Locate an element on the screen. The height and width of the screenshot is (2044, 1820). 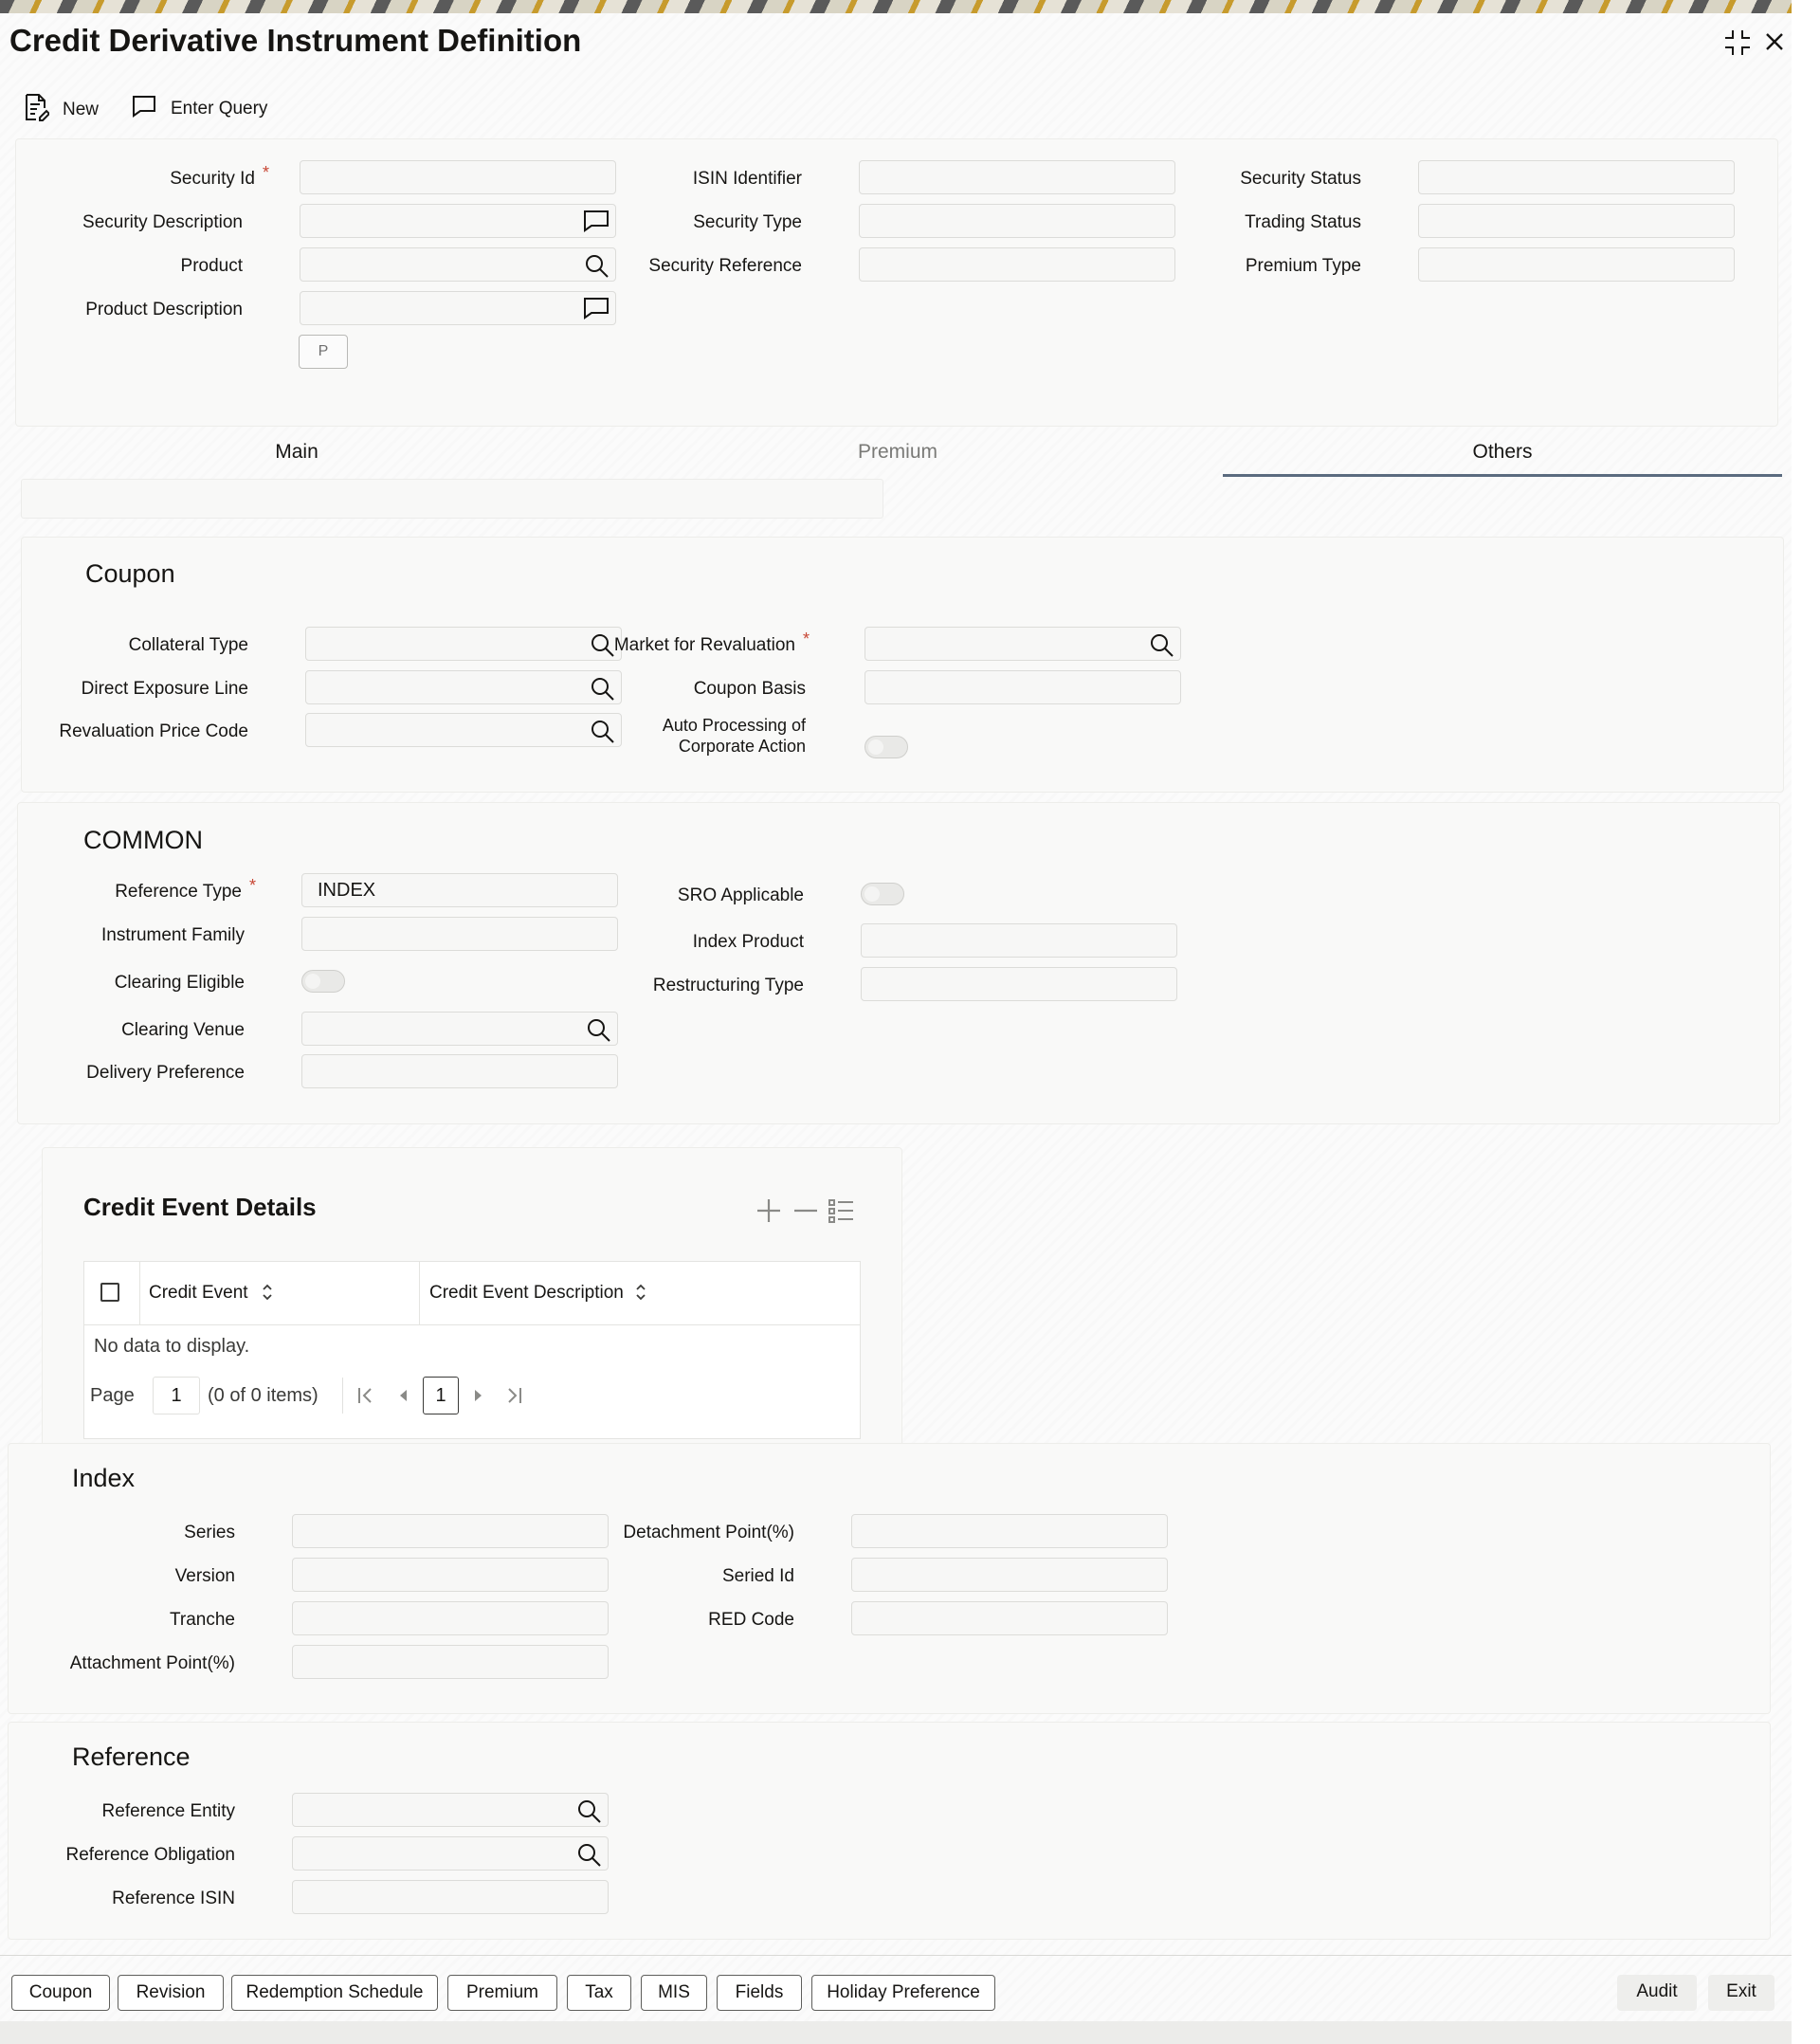
active-tab-indicator is located at coordinates (1502, 475).